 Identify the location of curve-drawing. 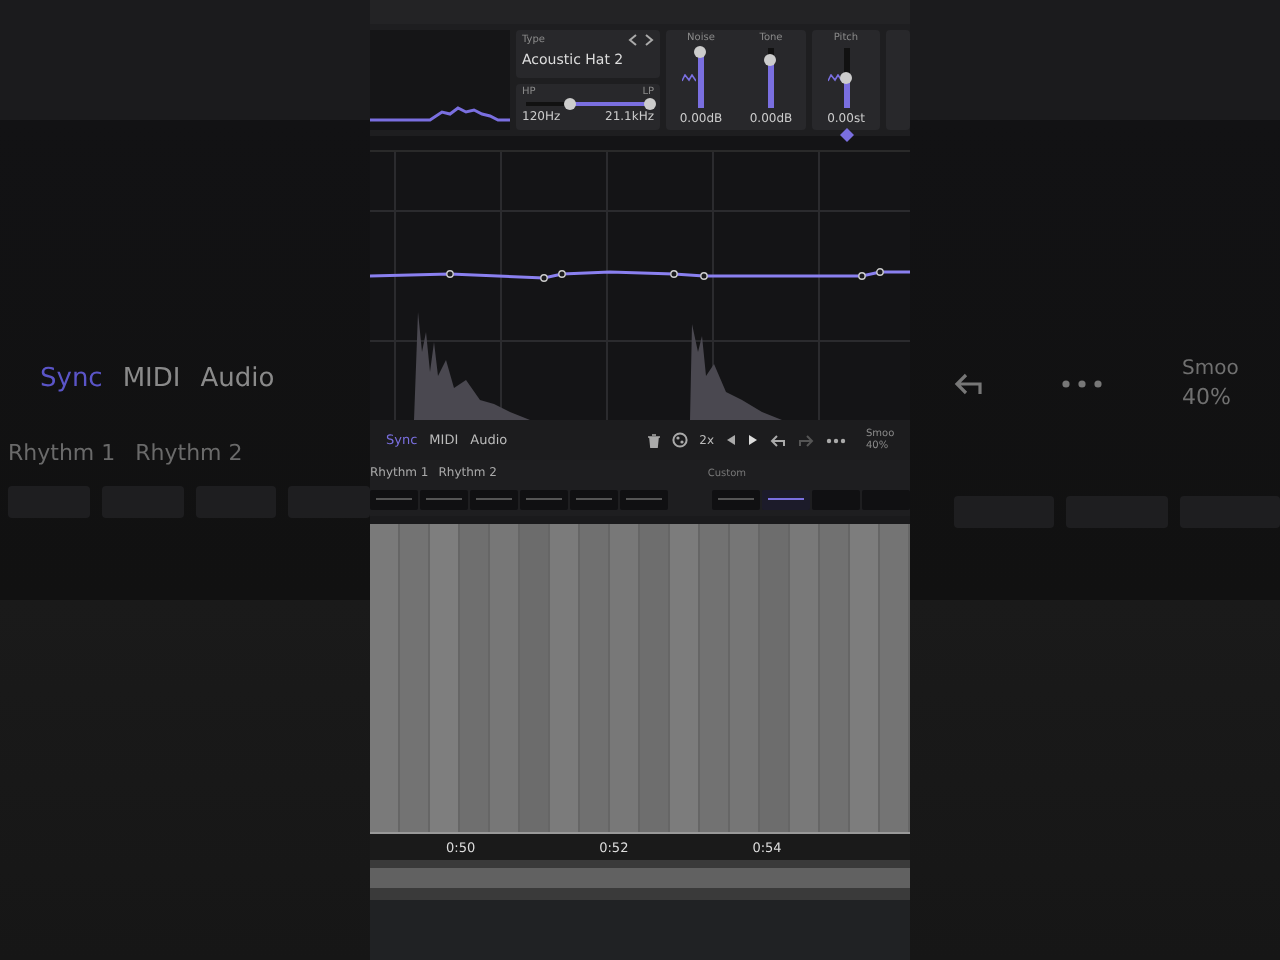
(640, 275).